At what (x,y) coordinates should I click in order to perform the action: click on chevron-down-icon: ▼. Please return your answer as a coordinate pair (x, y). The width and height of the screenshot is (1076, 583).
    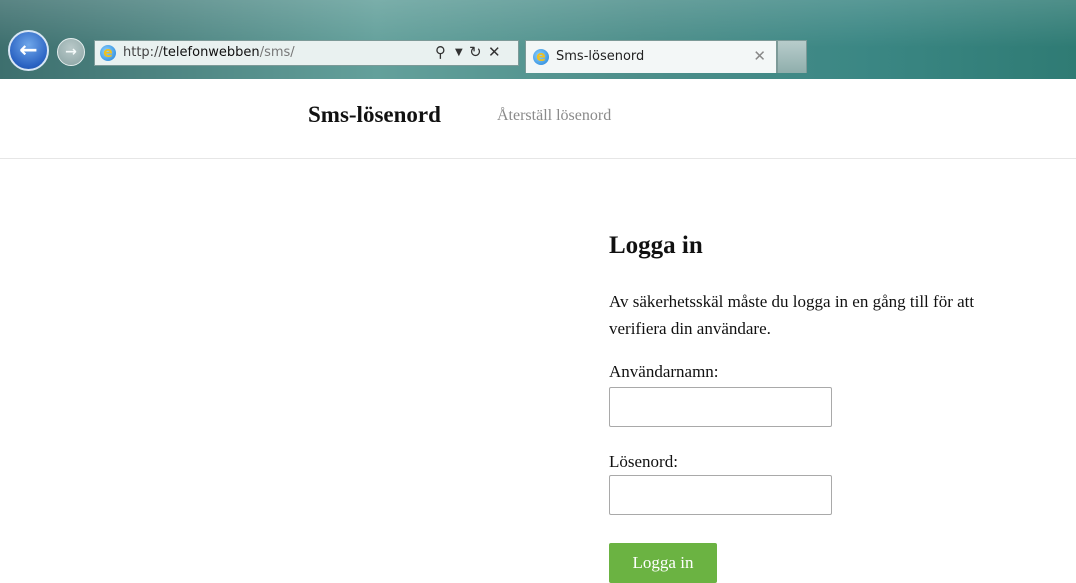
    Looking at the image, I should click on (459, 52).